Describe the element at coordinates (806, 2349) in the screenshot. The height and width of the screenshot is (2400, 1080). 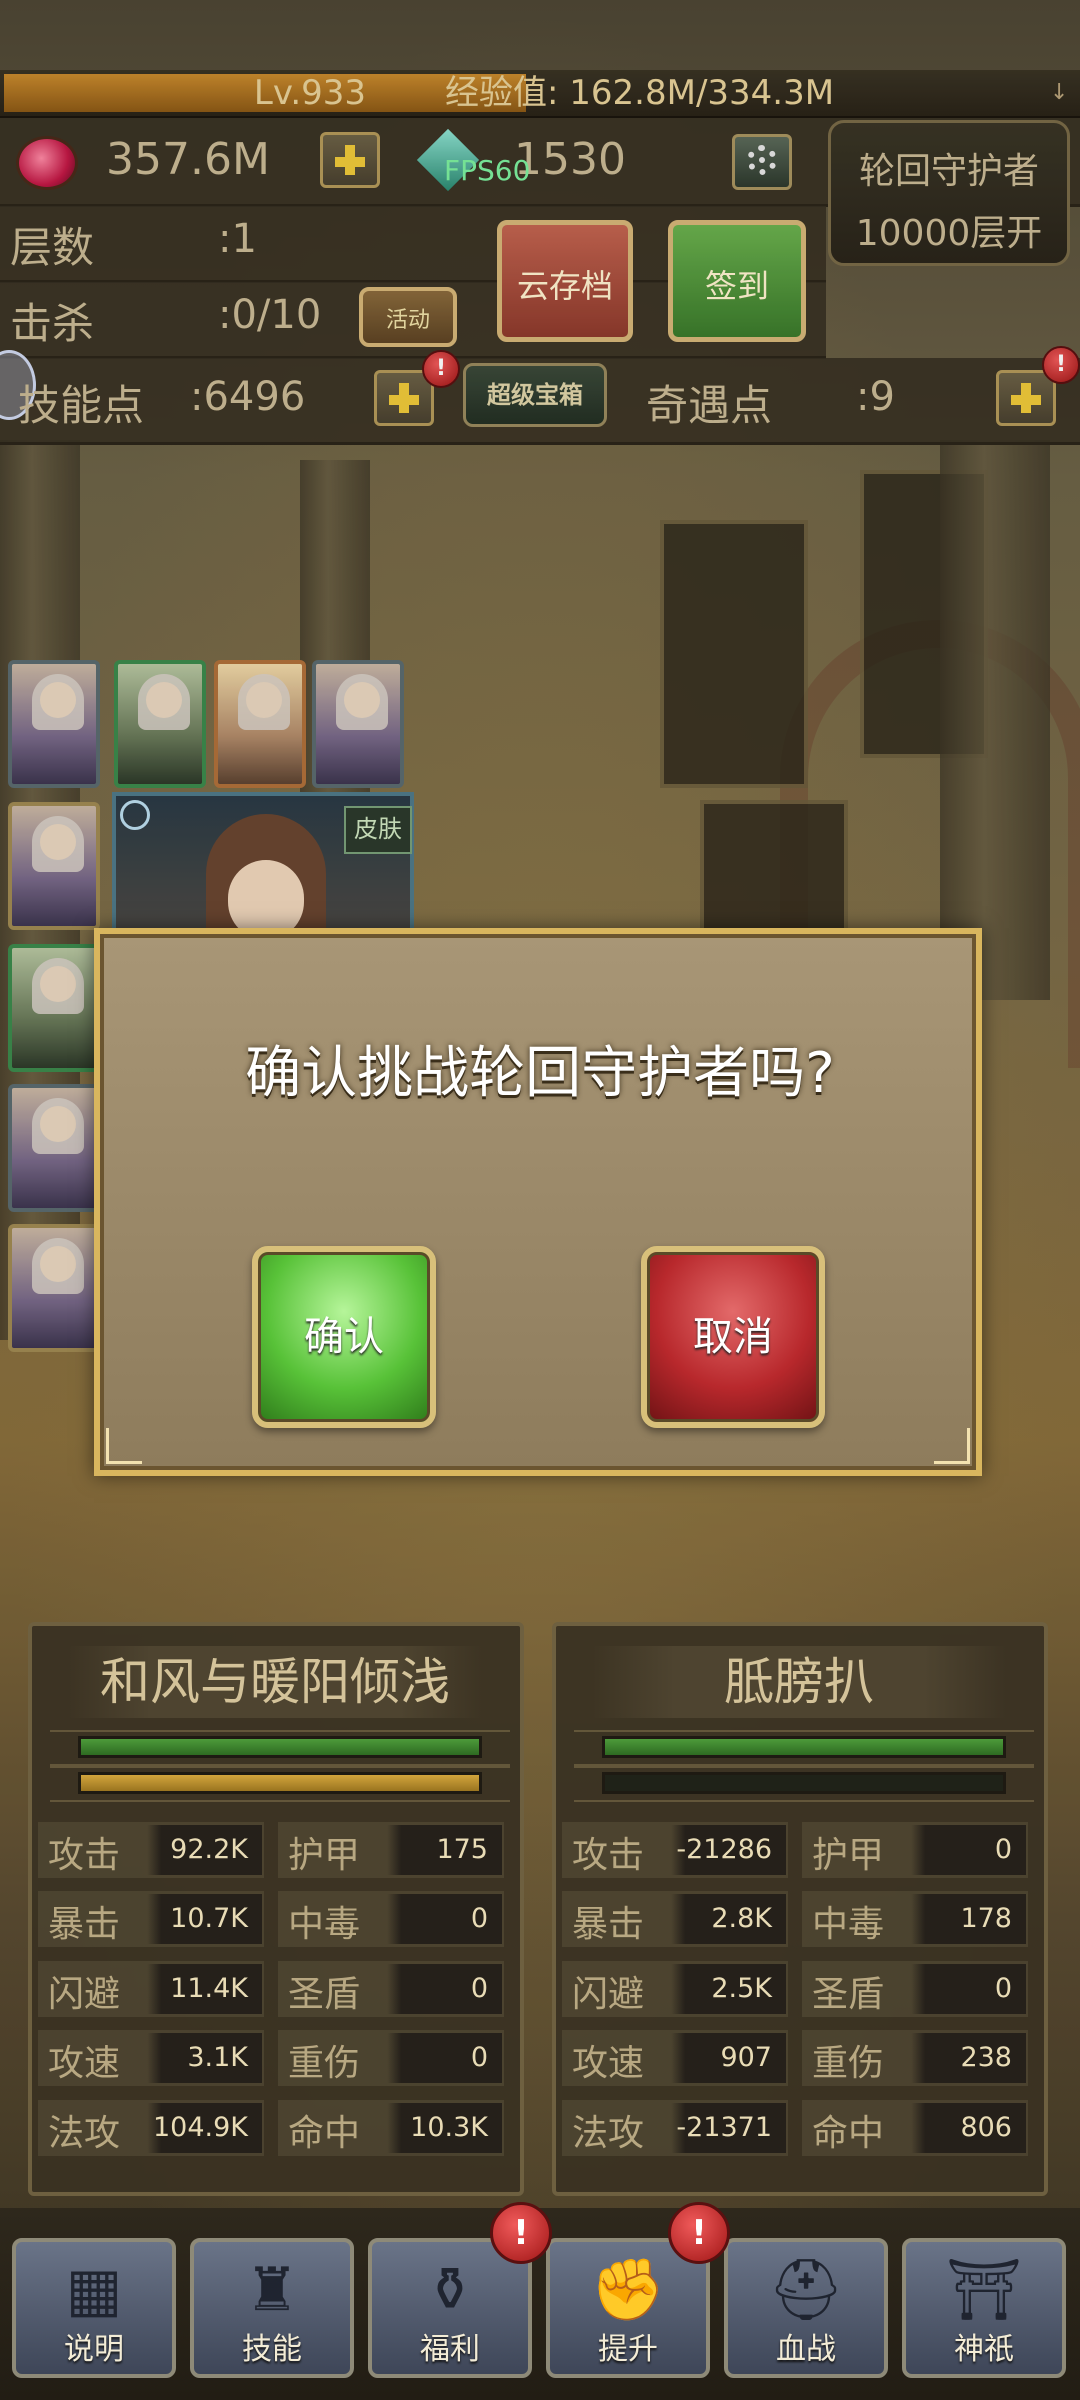
I see `nav-button-label: 血战` at that location.